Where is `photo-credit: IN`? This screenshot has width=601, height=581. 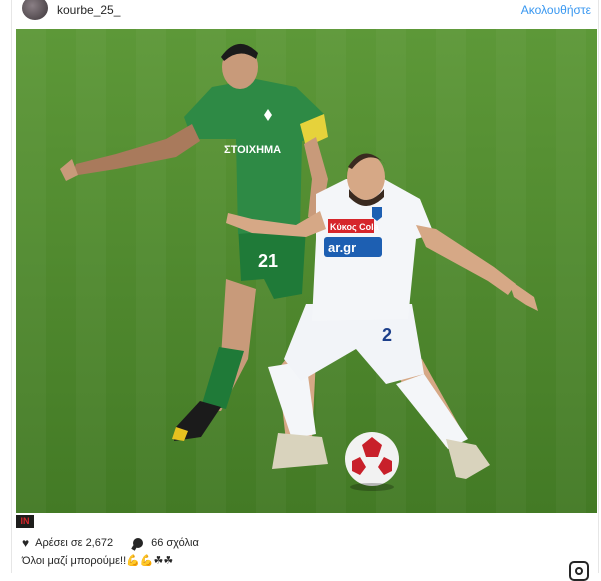
photo-credit: IN is located at coordinates (56, 521).